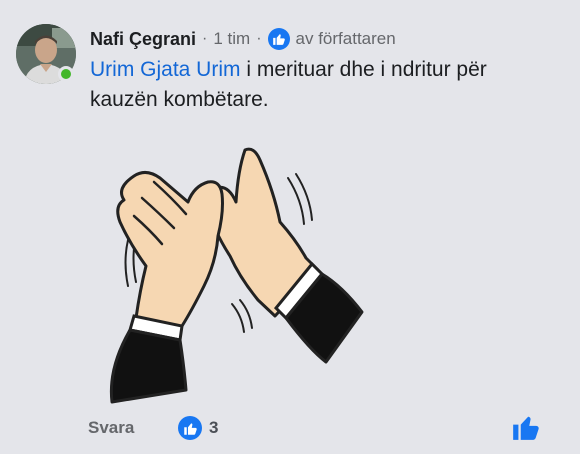  Describe the element at coordinates (214, 427) in the screenshot. I see `reaction-count: 3` at that location.